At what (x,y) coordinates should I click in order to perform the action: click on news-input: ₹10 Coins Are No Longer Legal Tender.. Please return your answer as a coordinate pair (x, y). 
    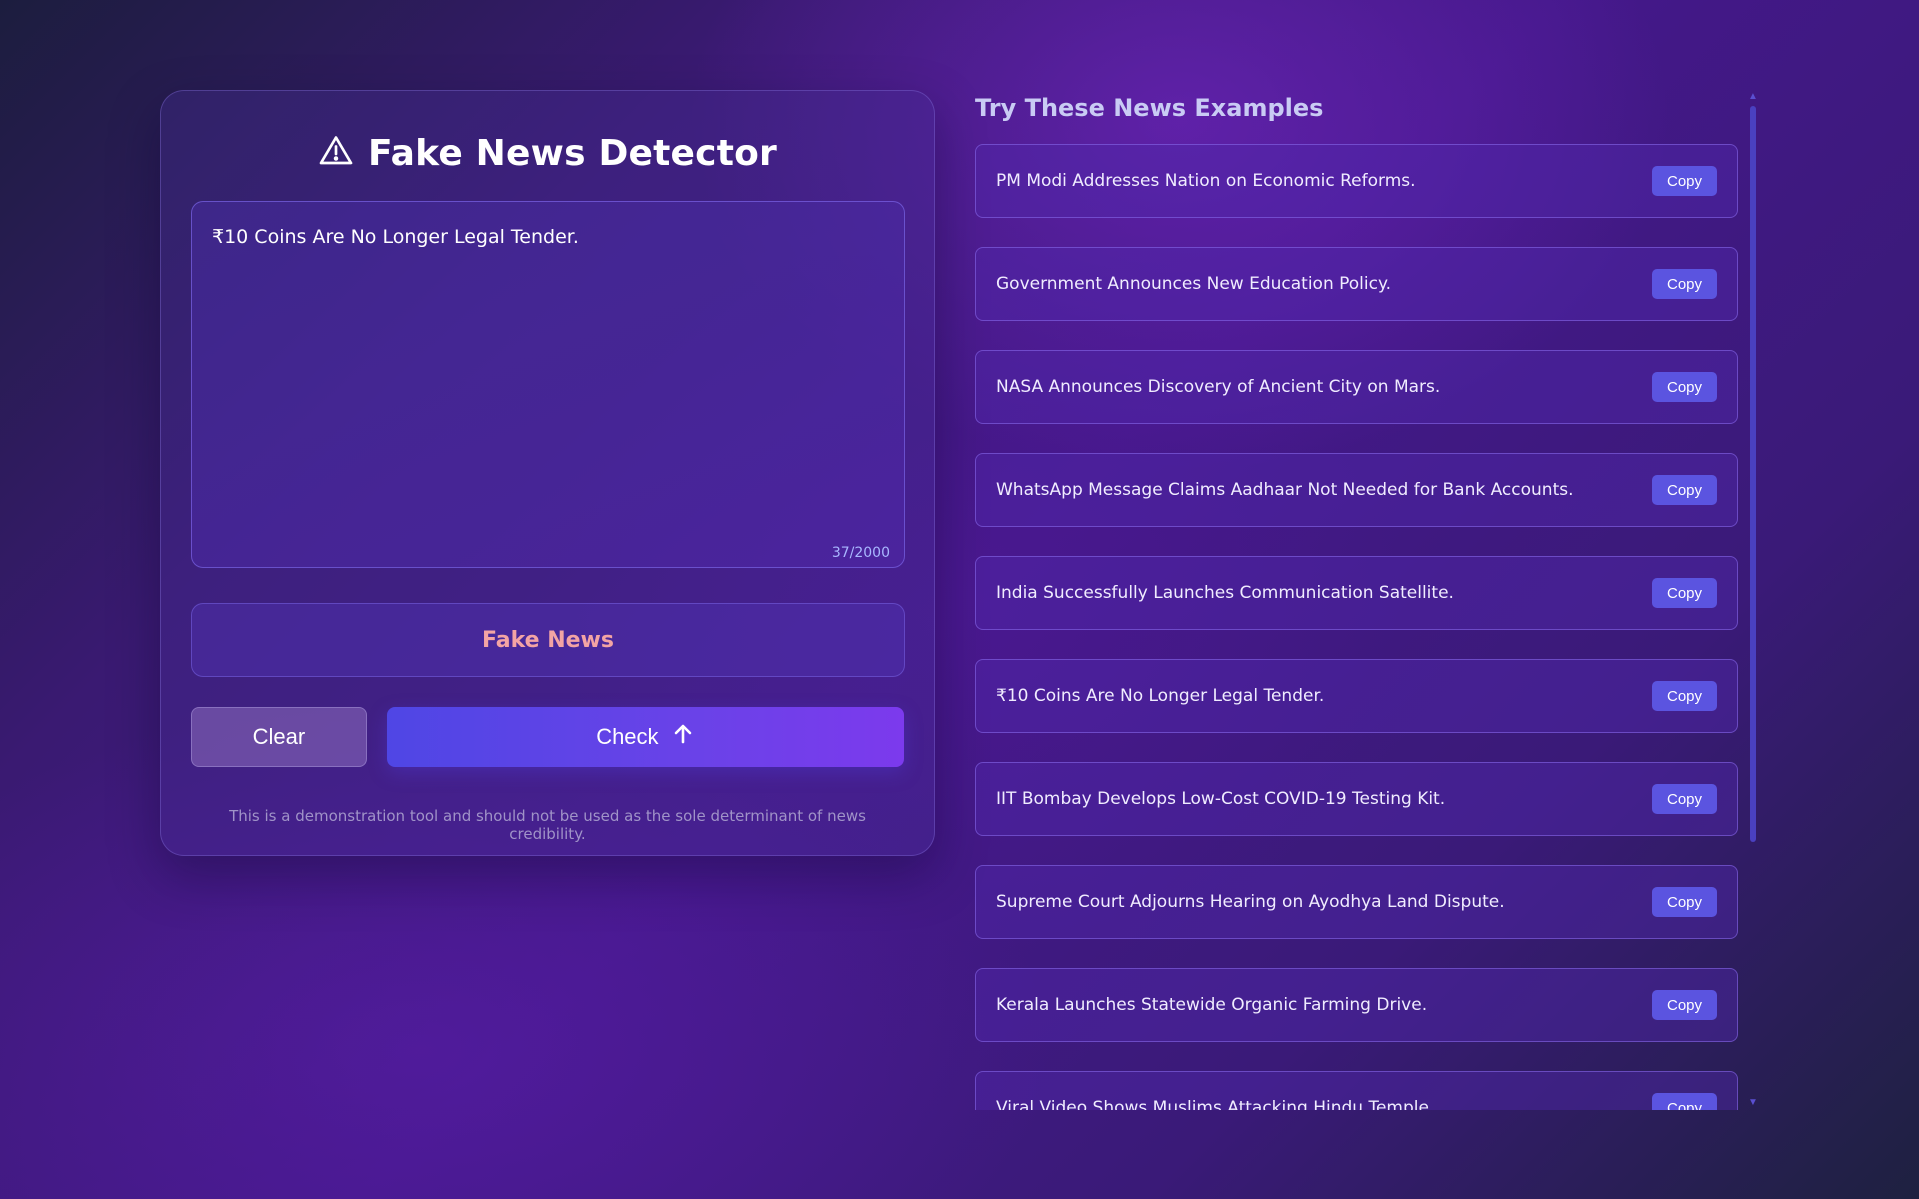
    Looking at the image, I should click on (548, 384).